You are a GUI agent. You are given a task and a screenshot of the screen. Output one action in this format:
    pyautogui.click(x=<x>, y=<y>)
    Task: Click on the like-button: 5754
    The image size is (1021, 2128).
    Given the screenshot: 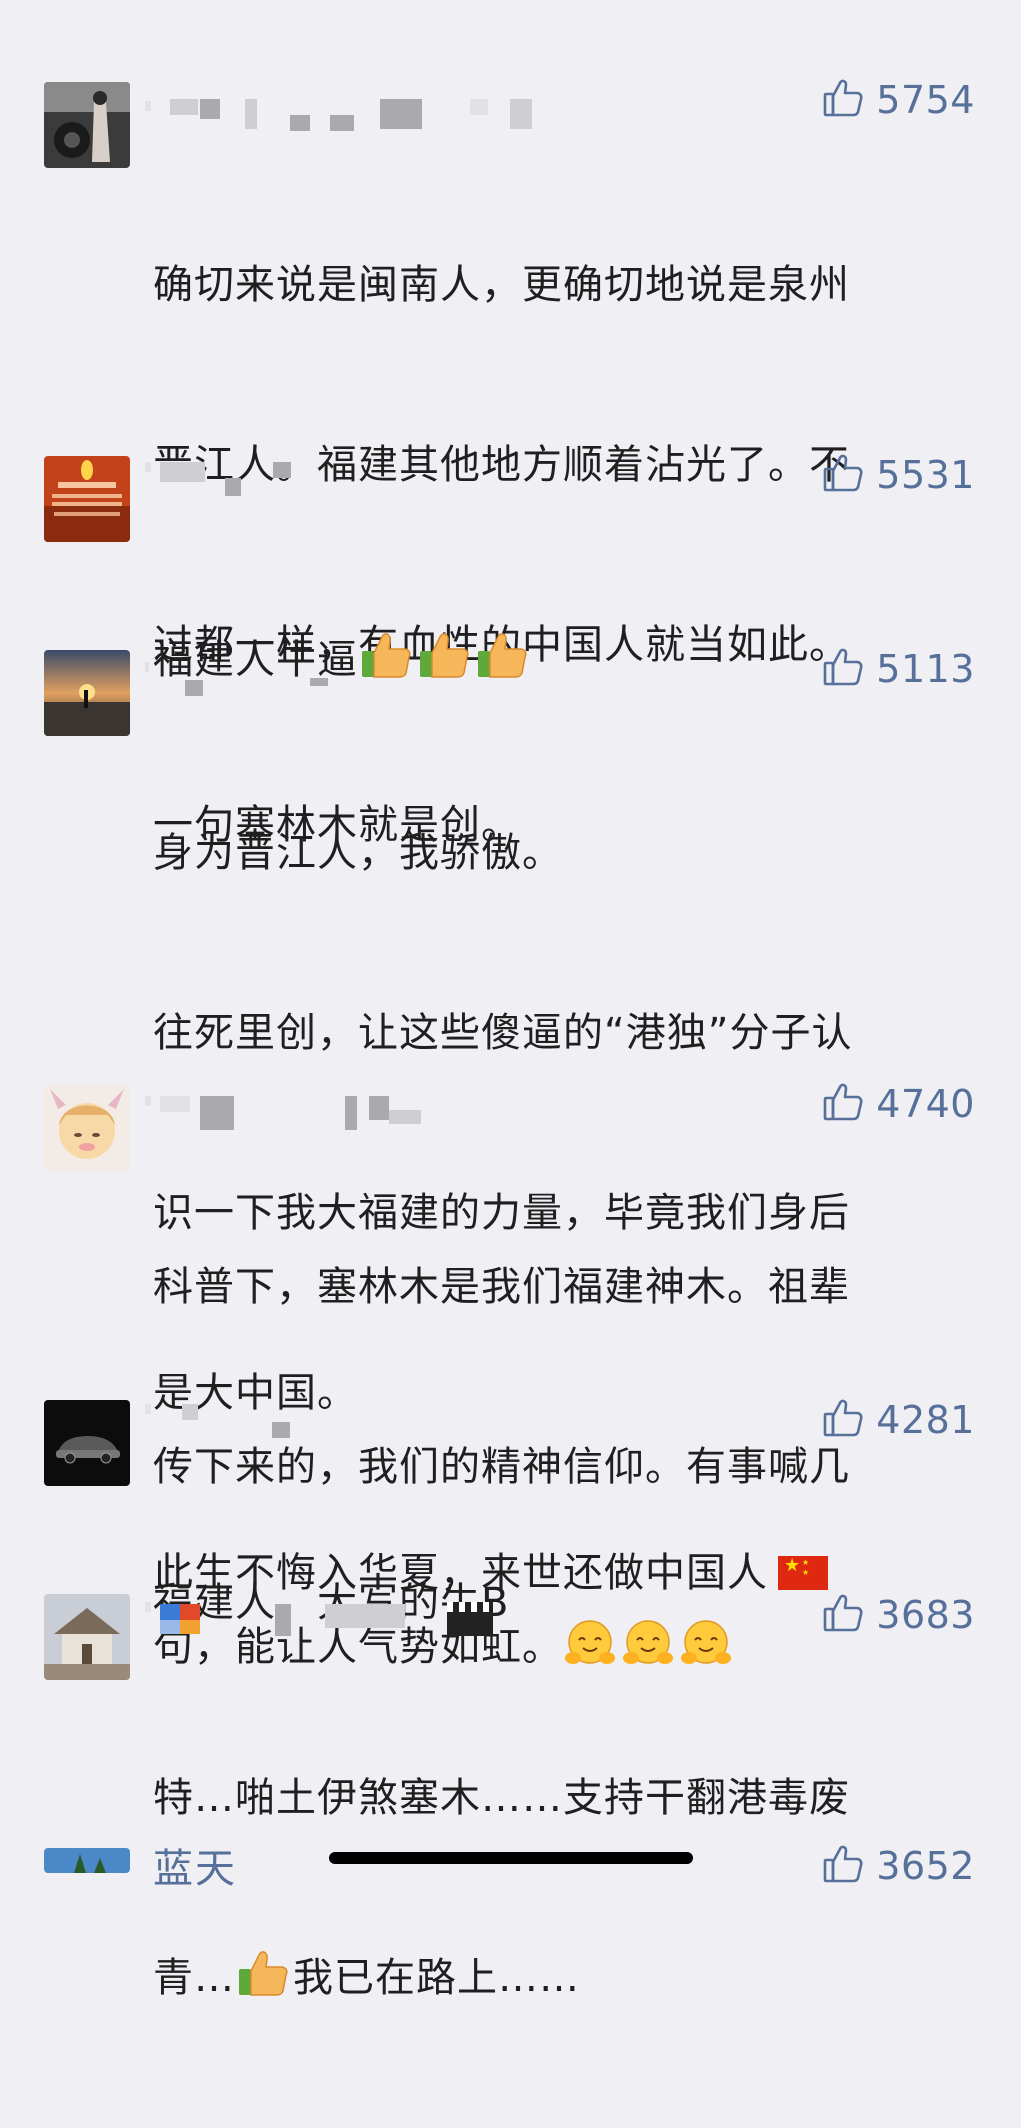 What is the action you would take?
    pyautogui.click(x=898, y=100)
    